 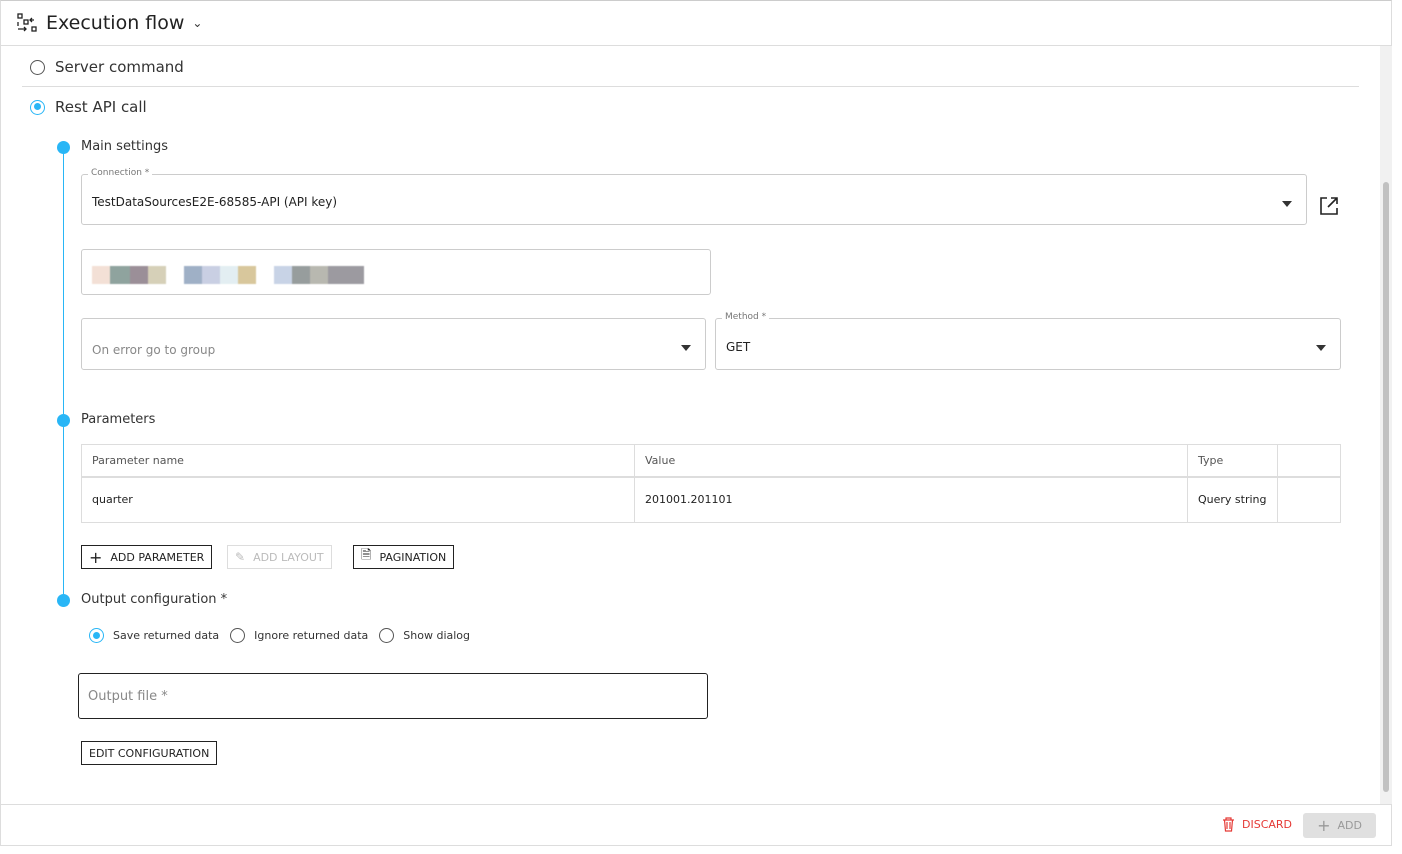 What do you see at coordinates (1329, 206) in the screenshot?
I see `open-external-icon` at bounding box center [1329, 206].